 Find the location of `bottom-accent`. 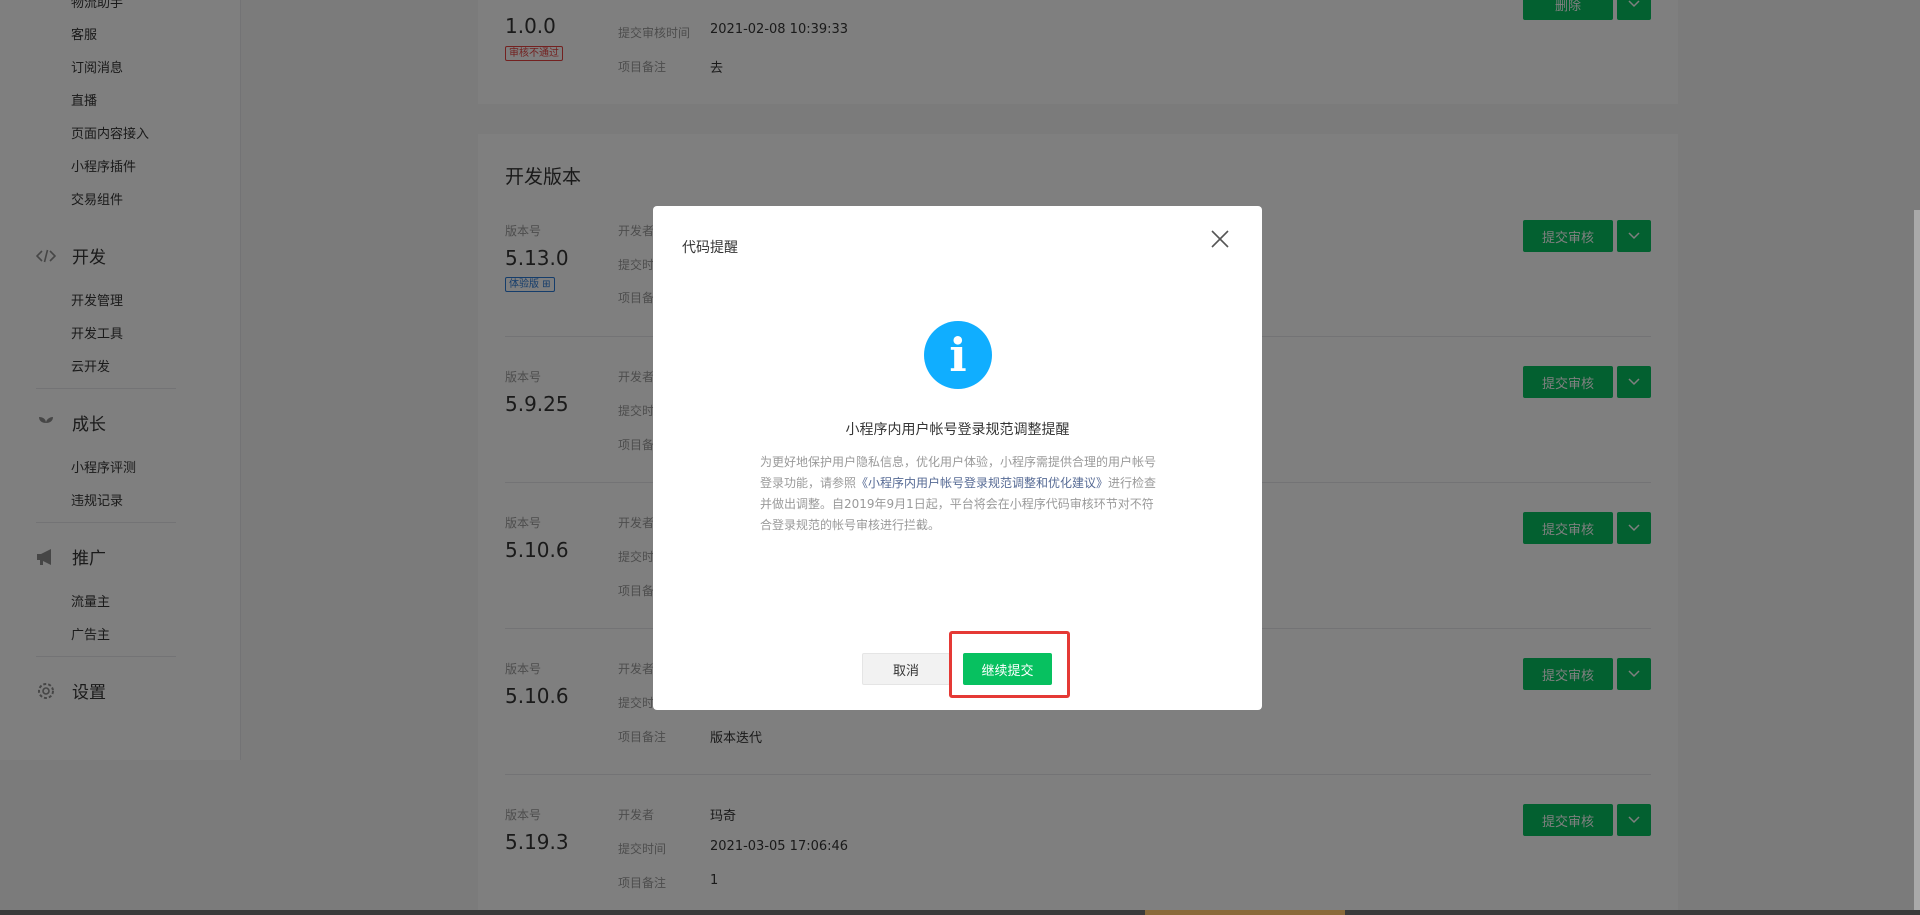

bottom-accent is located at coordinates (1245, 912).